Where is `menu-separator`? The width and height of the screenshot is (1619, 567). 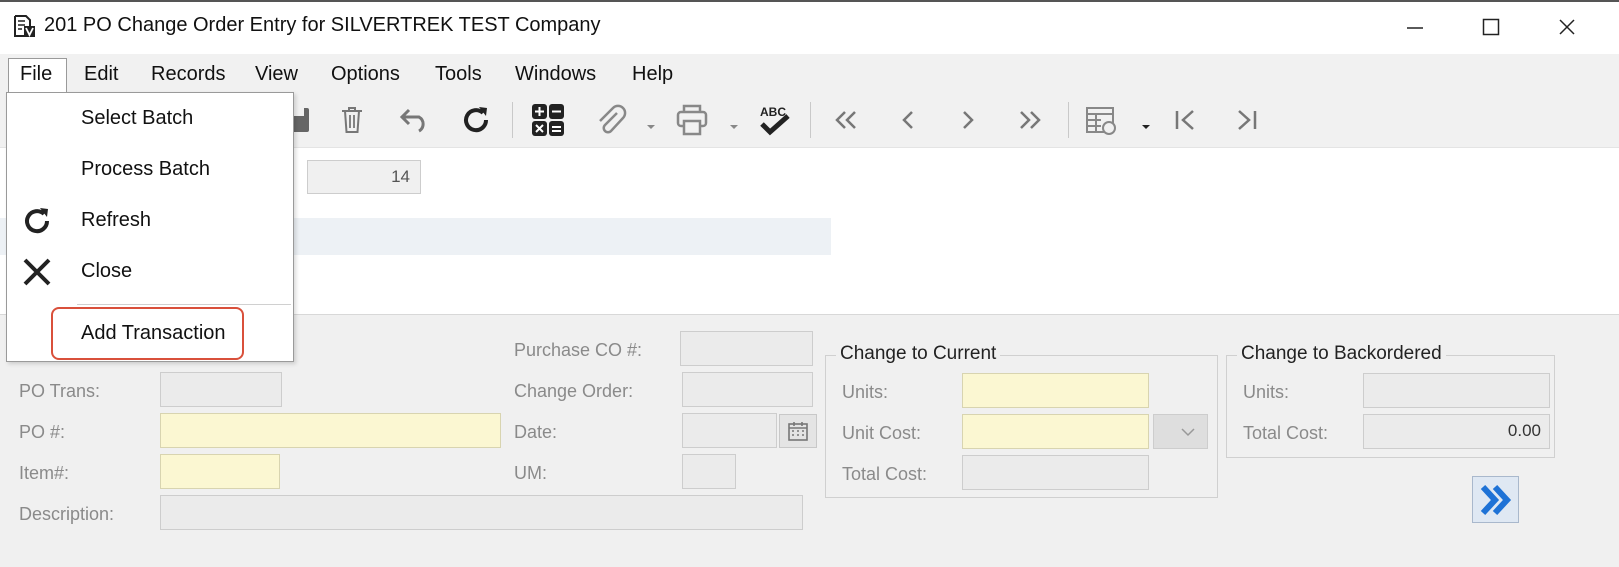
menu-separator is located at coordinates (184, 304).